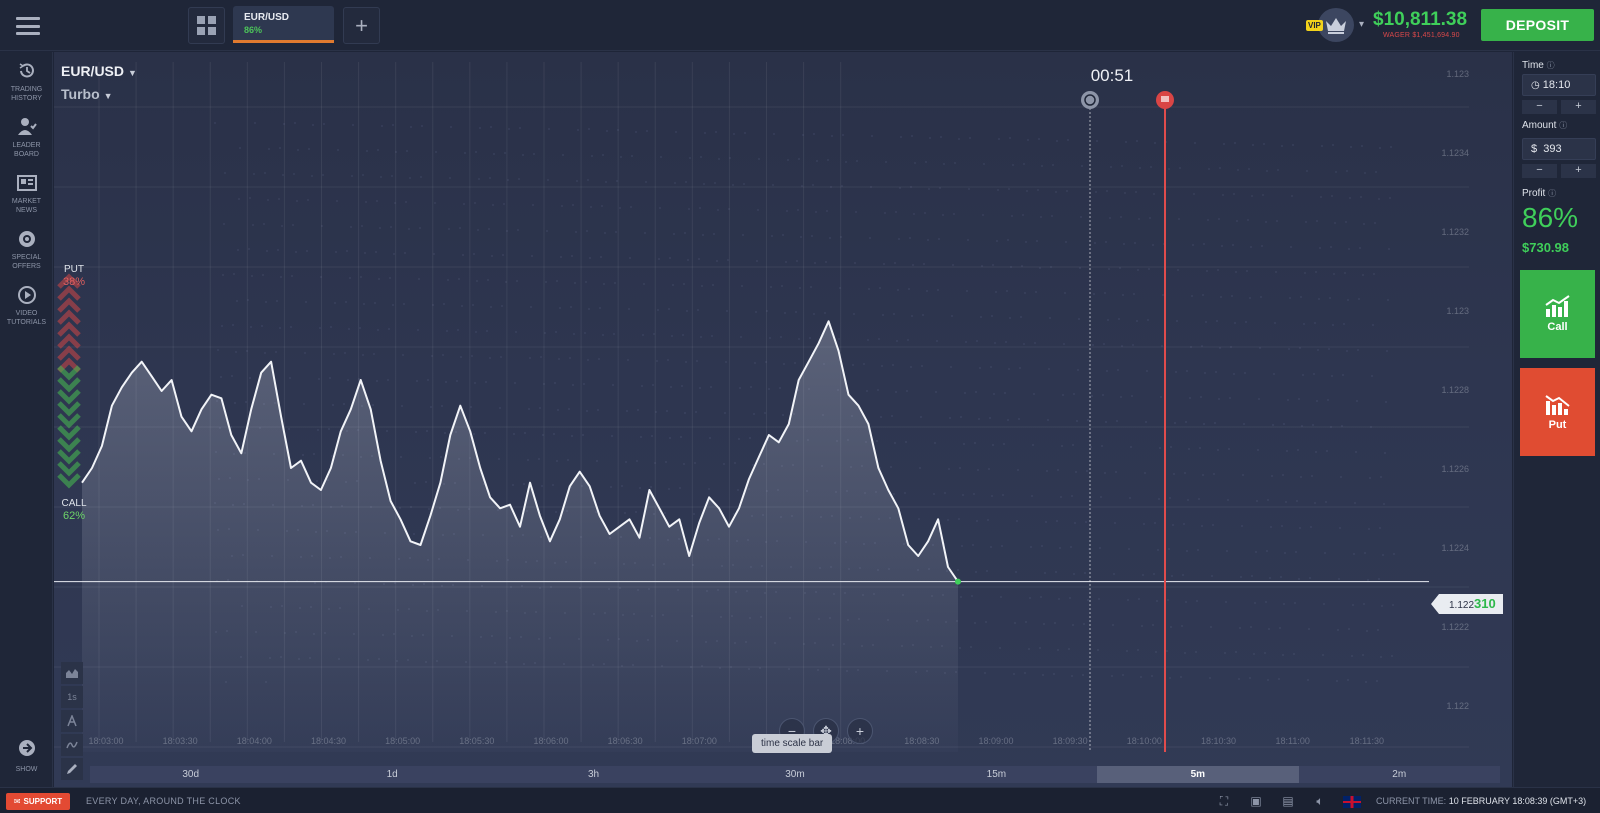 The image size is (1600, 813). What do you see at coordinates (1539, 171) in the screenshot?
I see `amount-minus-button: −` at bounding box center [1539, 171].